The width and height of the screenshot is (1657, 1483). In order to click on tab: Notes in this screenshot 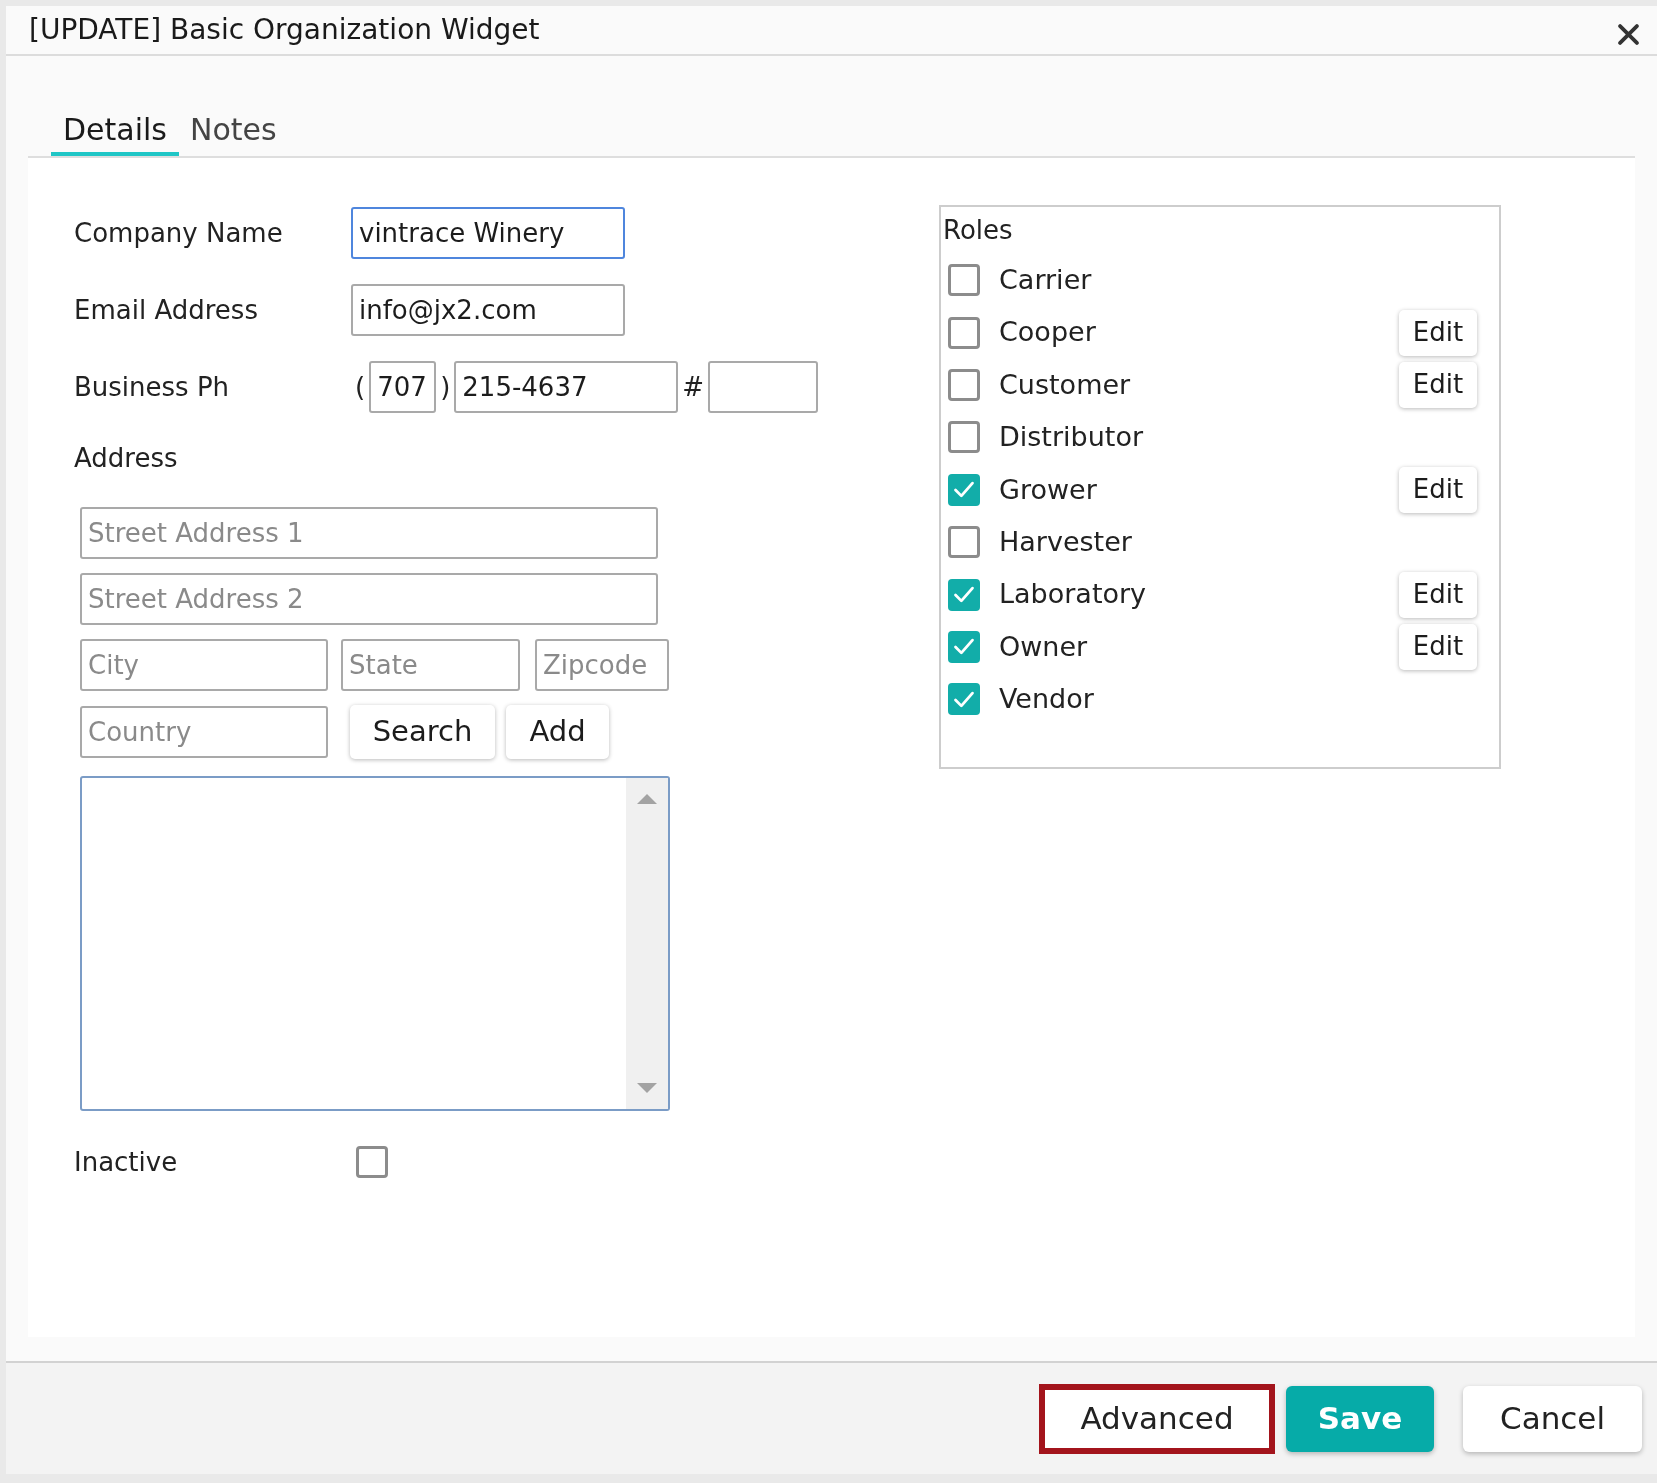, I will do `click(233, 132)`.